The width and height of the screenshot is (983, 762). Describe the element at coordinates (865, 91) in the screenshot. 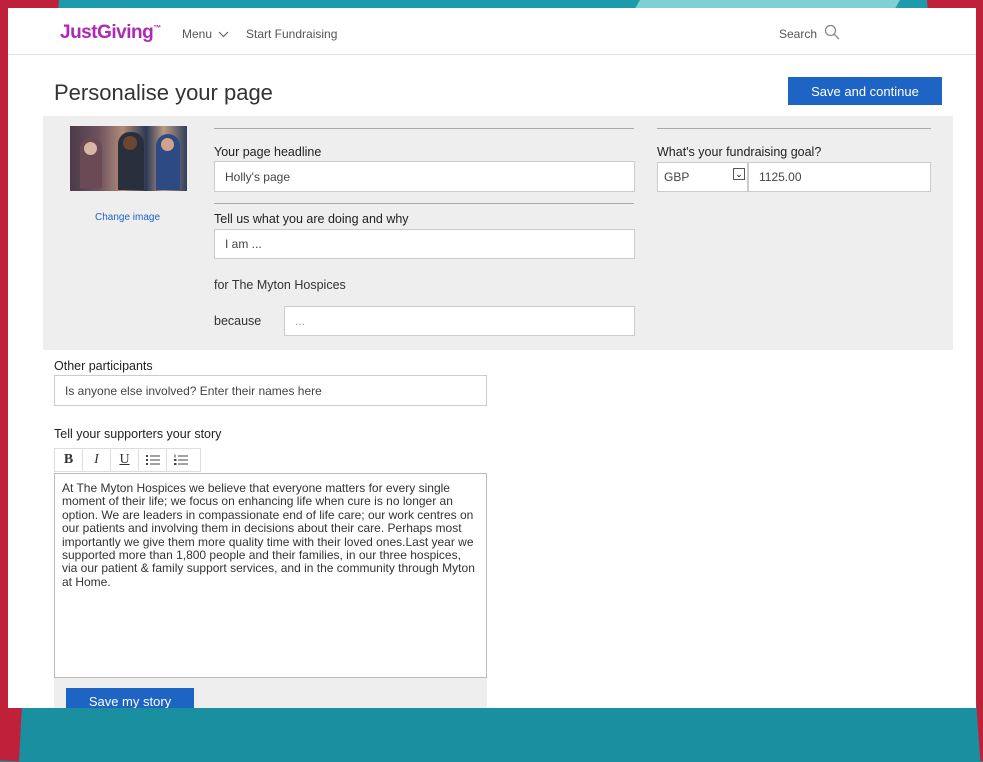

I see `save-and-continue-button: Save and continue` at that location.